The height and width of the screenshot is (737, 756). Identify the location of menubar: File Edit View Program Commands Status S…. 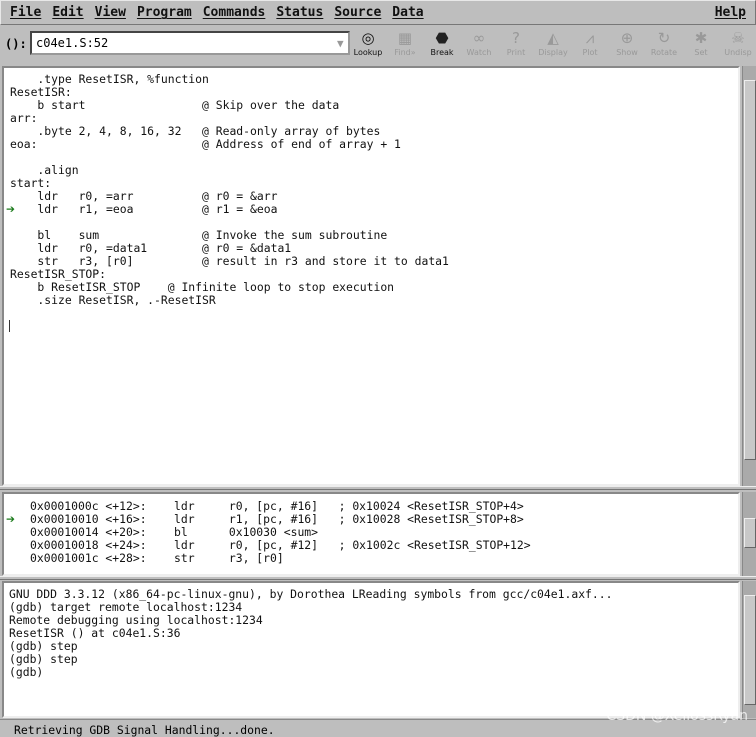
(378, 12).